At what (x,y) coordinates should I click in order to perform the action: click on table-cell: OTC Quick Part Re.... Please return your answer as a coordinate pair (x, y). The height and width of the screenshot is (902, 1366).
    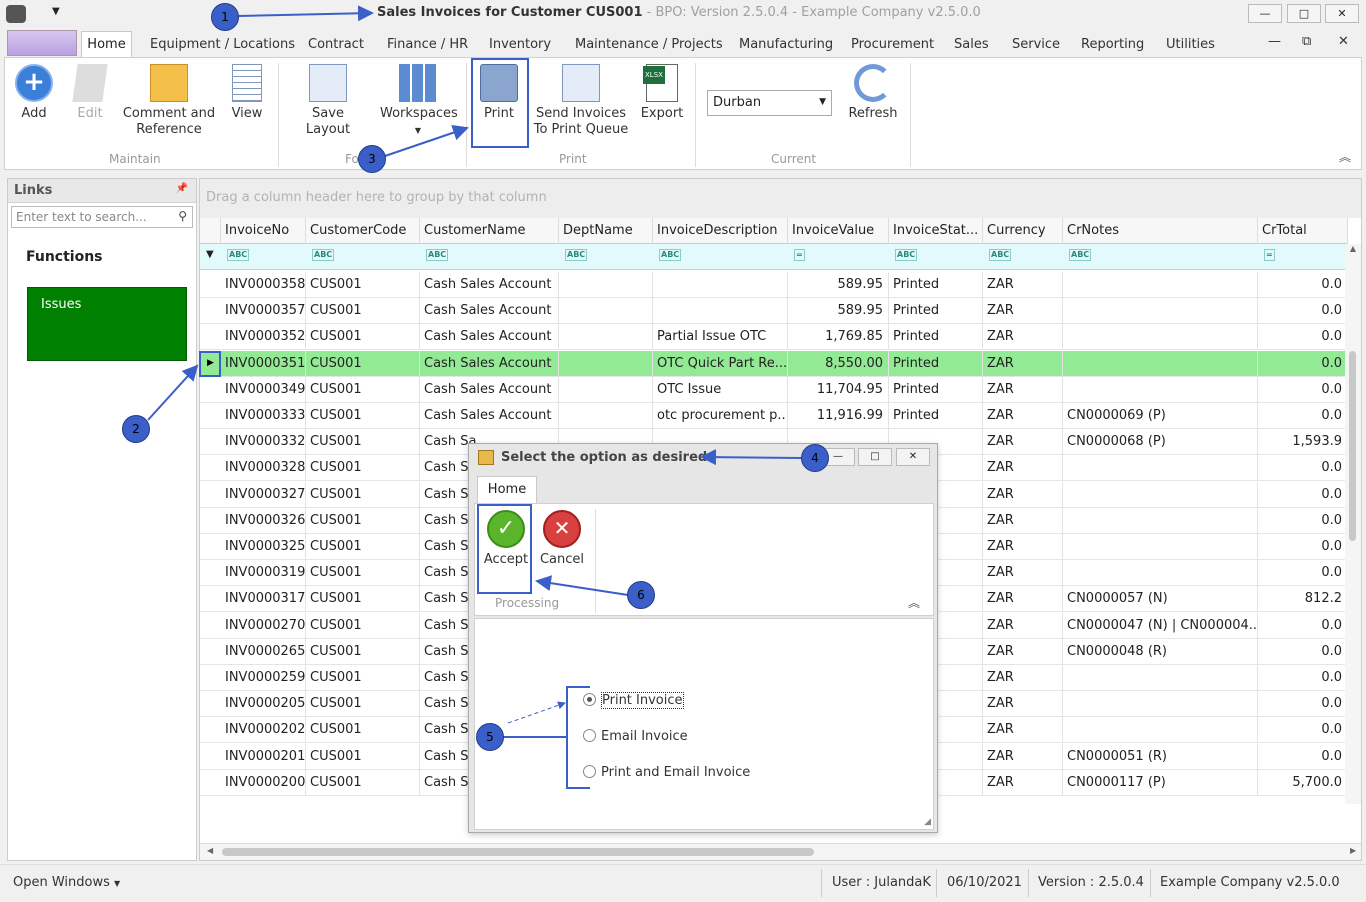
    Looking at the image, I should click on (720, 363).